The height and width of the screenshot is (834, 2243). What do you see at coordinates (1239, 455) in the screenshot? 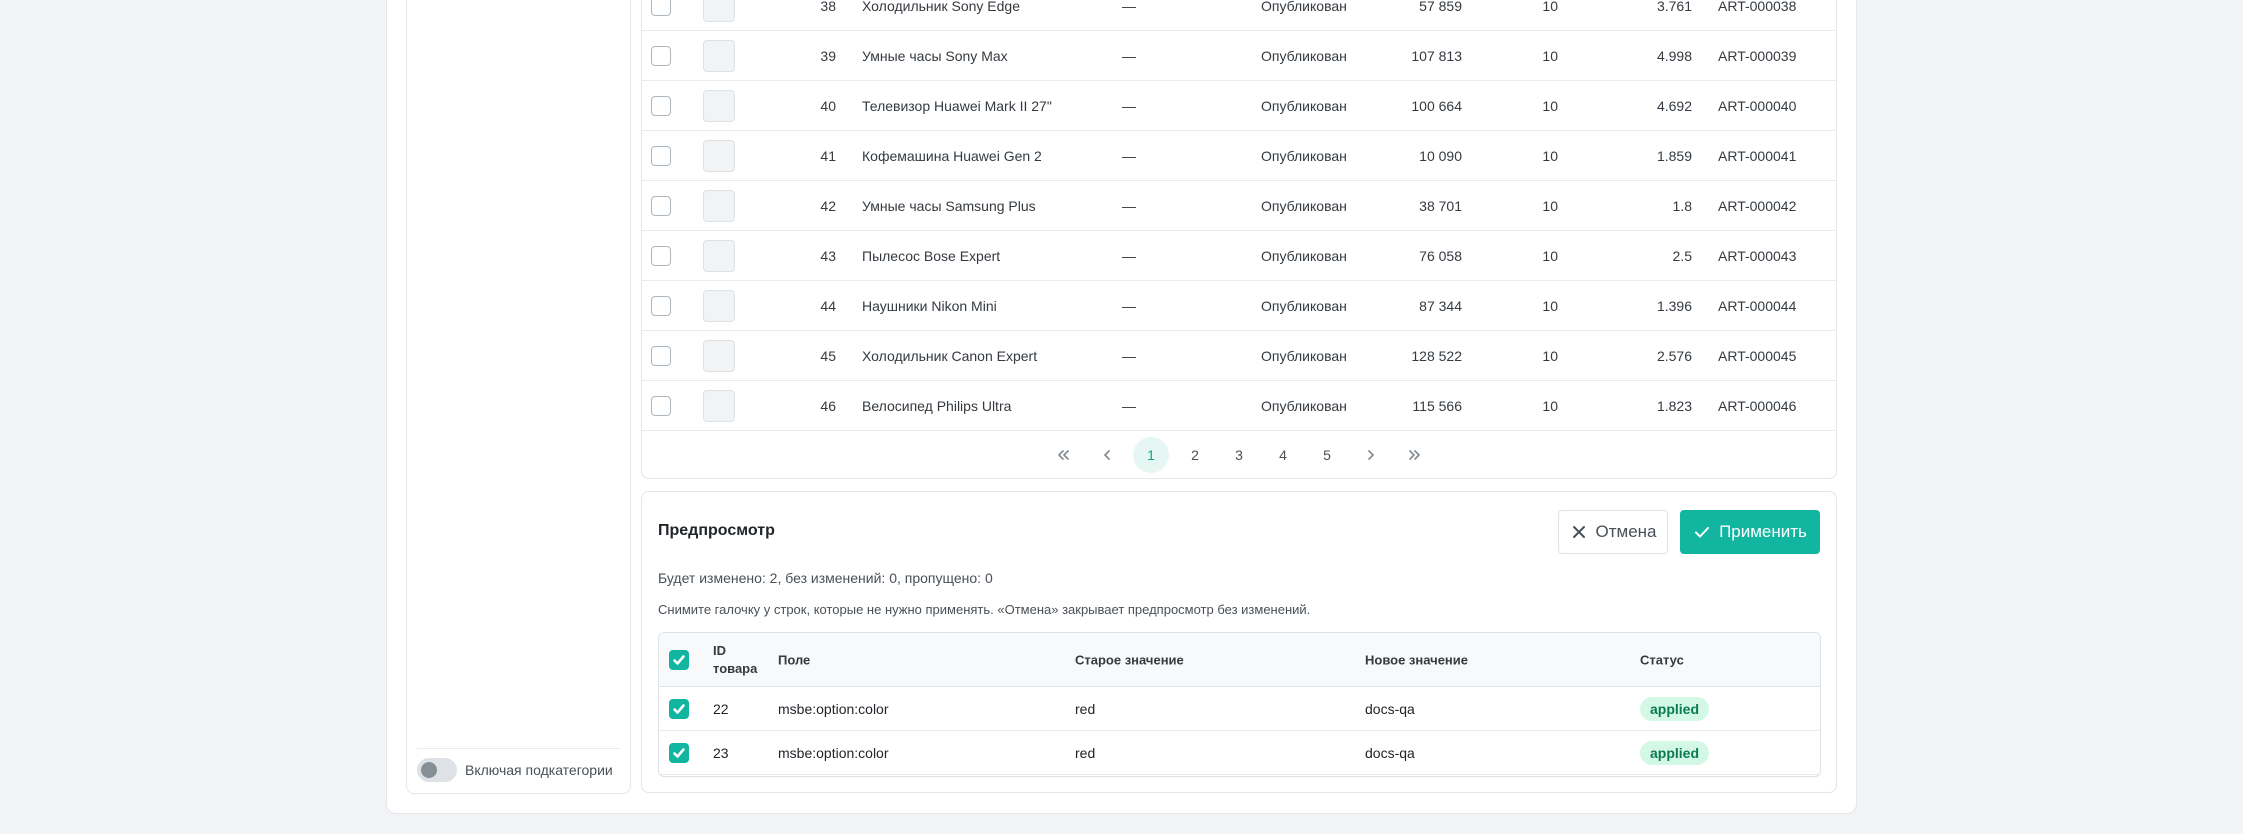
I see `page-button-3: 3` at bounding box center [1239, 455].